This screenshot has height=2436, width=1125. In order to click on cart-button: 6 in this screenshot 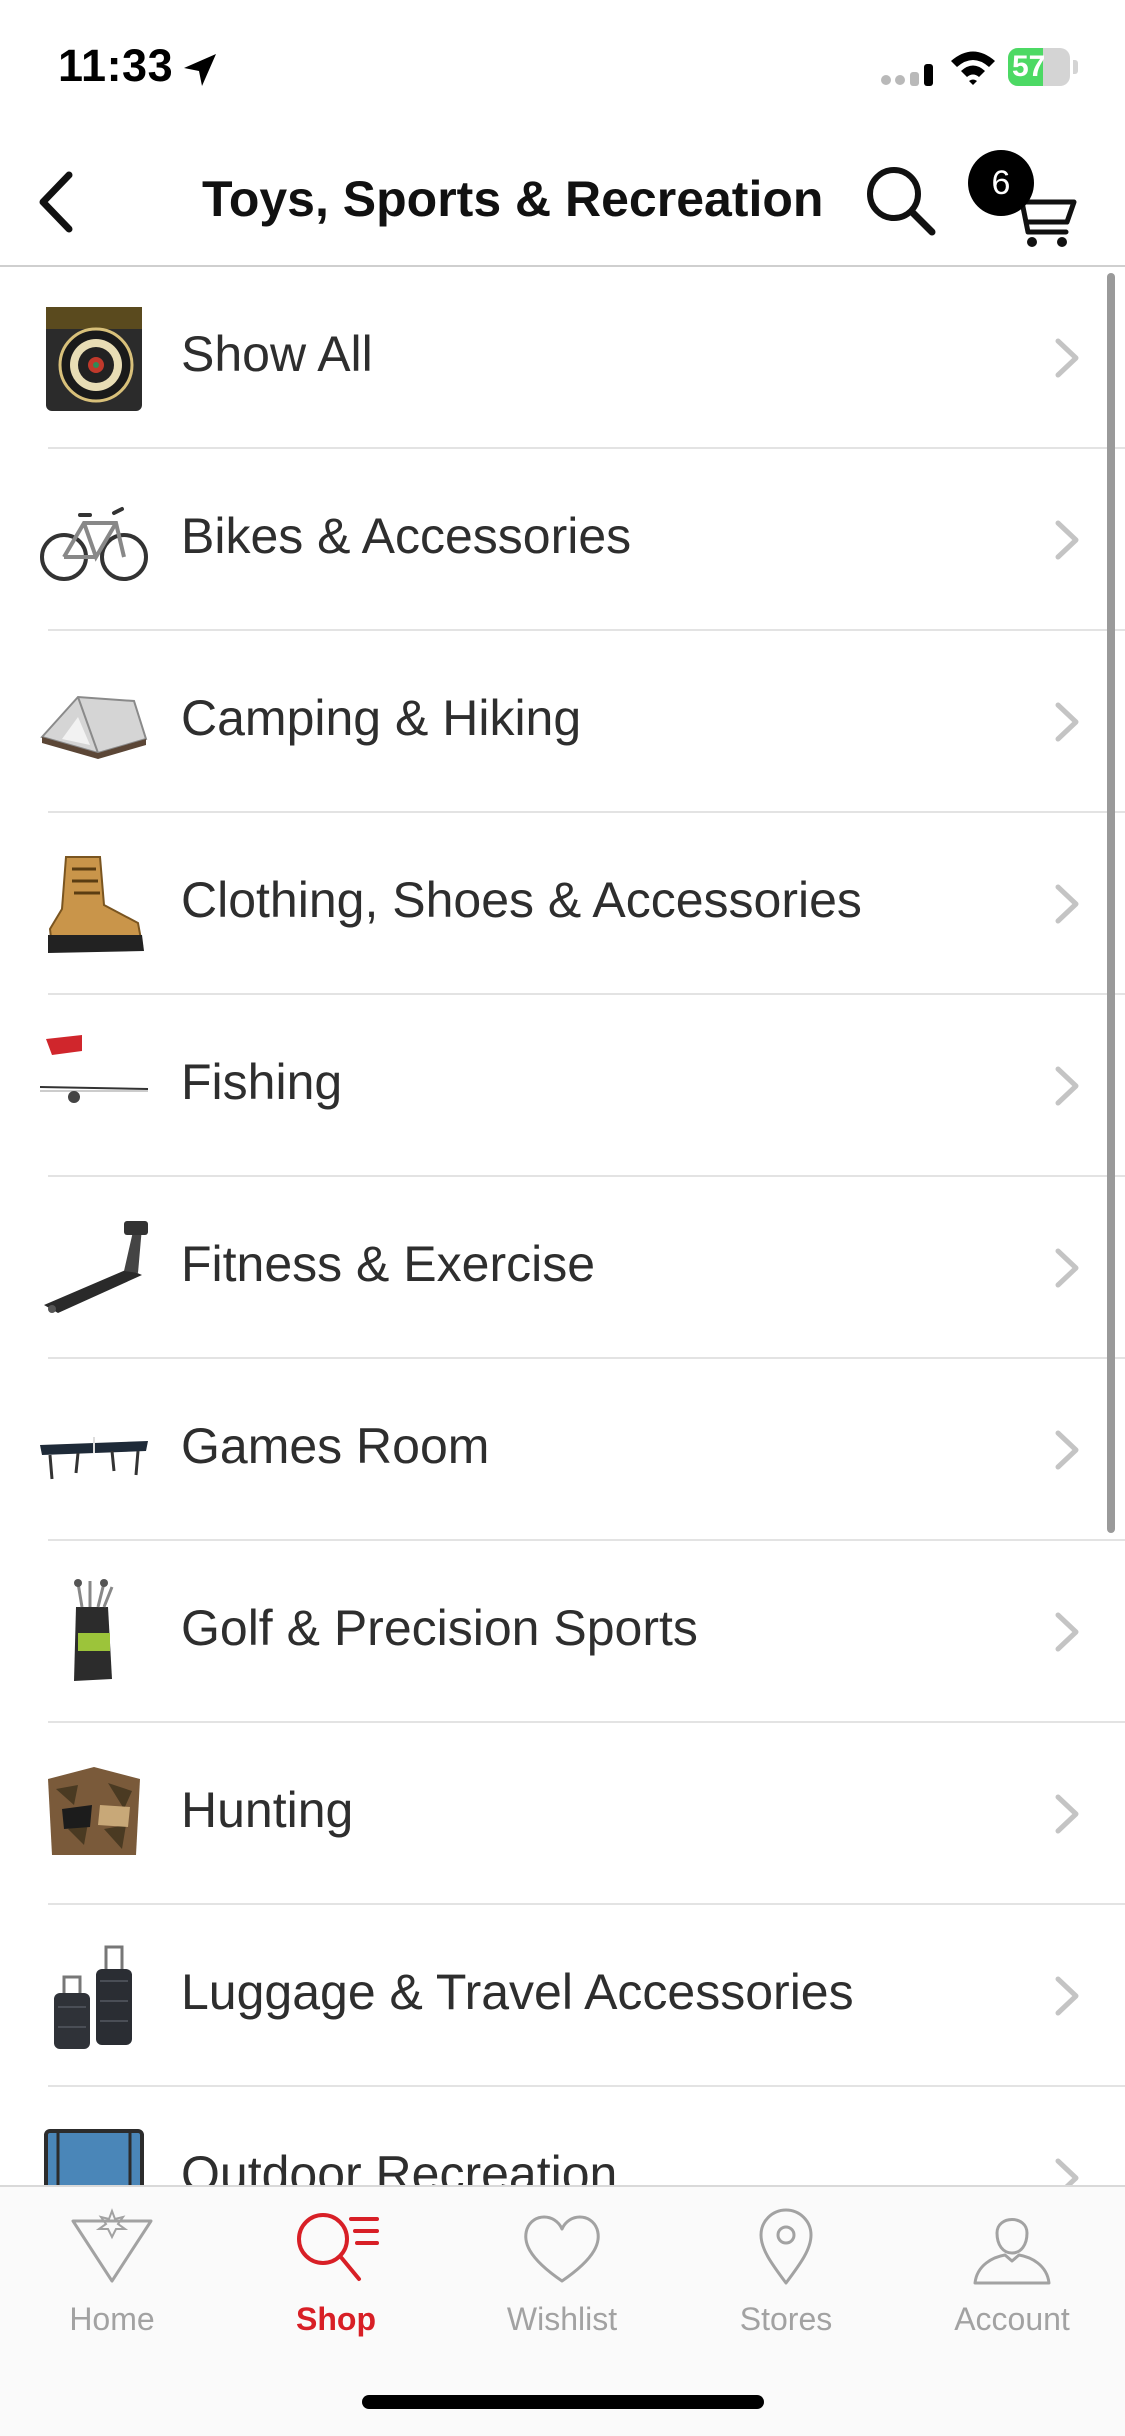, I will do `click(1023, 200)`.